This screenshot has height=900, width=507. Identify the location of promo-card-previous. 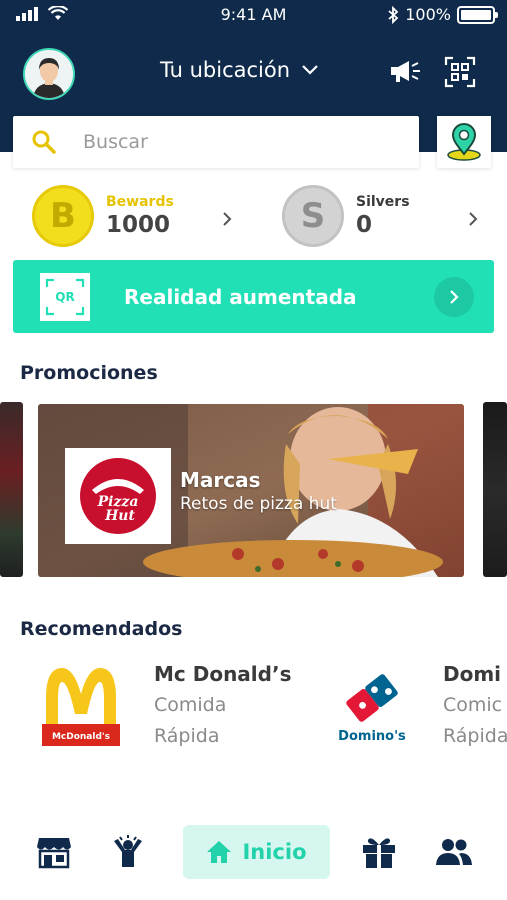
(11, 489).